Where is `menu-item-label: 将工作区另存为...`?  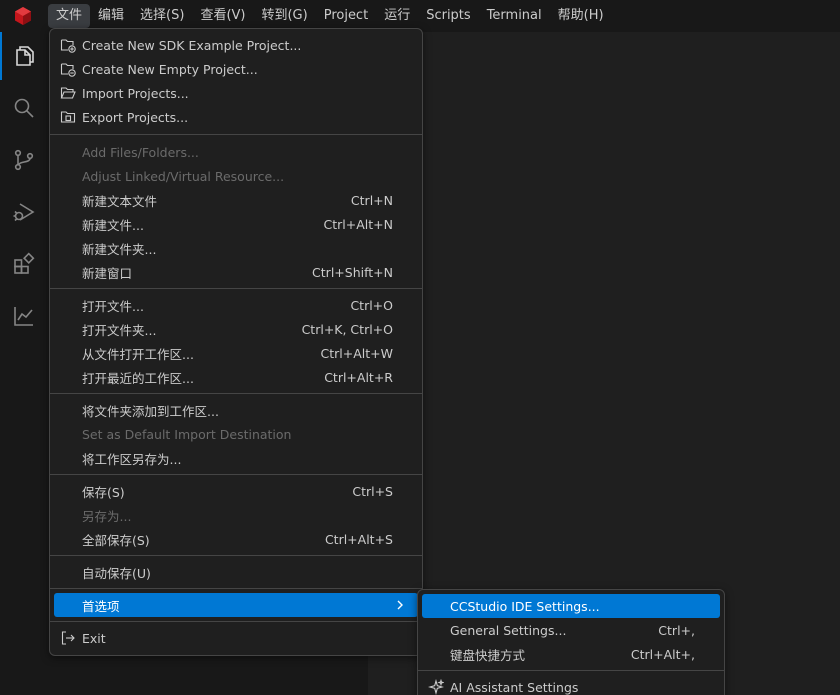 menu-item-label: 将工作区另存为... is located at coordinates (132, 459).